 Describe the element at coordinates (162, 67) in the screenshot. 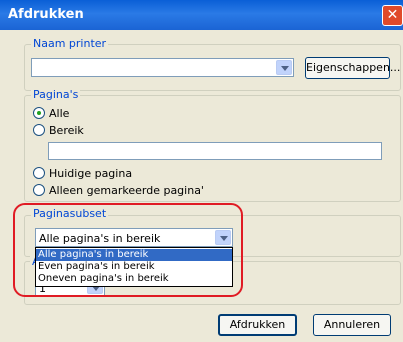

I see `printer-select` at that location.